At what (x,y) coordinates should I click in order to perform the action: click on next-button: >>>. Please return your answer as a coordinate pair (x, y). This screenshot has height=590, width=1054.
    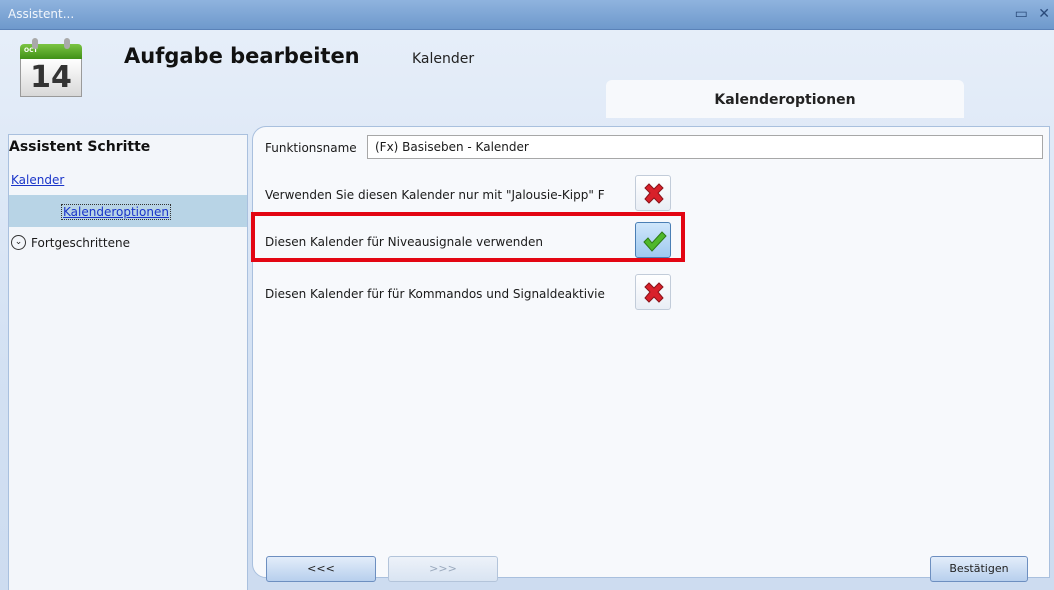
    Looking at the image, I should click on (443, 569).